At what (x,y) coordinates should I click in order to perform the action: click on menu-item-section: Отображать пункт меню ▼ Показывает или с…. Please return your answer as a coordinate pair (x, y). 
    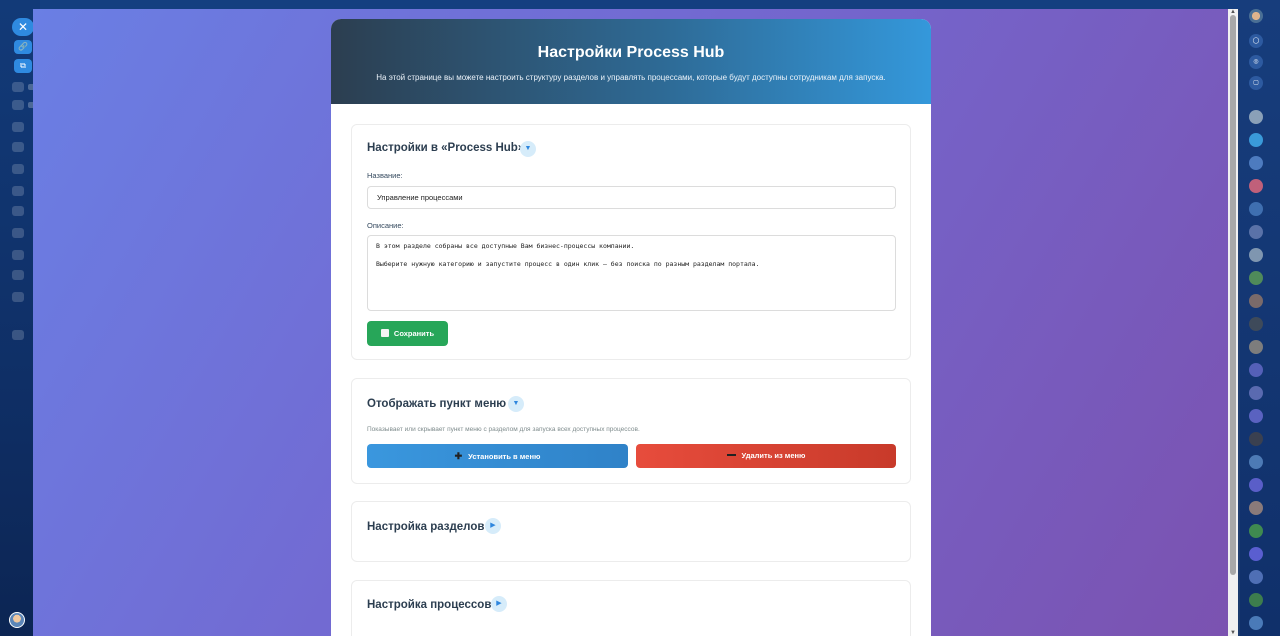
    Looking at the image, I should click on (631, 431).